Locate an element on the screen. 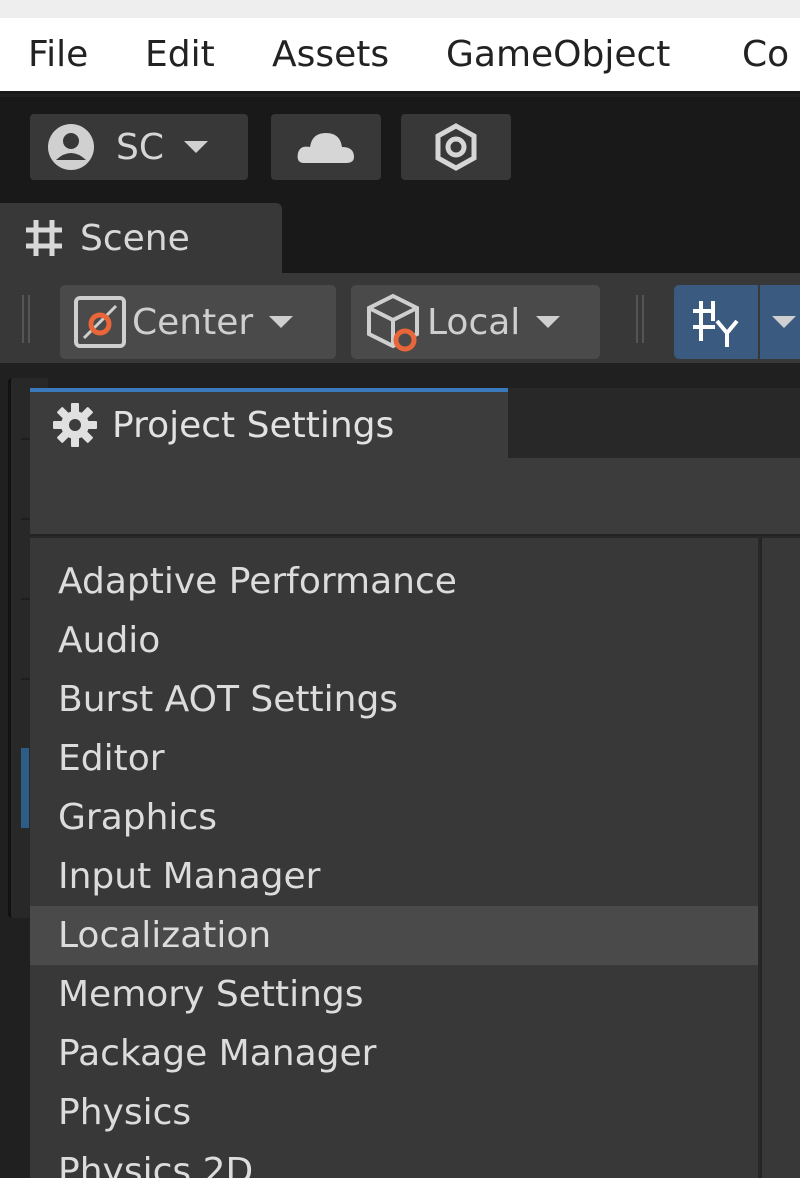 This screenshot has width=800, height=1178. pivot-rotation-dropdown: Local is located at coordinates (475, 322).